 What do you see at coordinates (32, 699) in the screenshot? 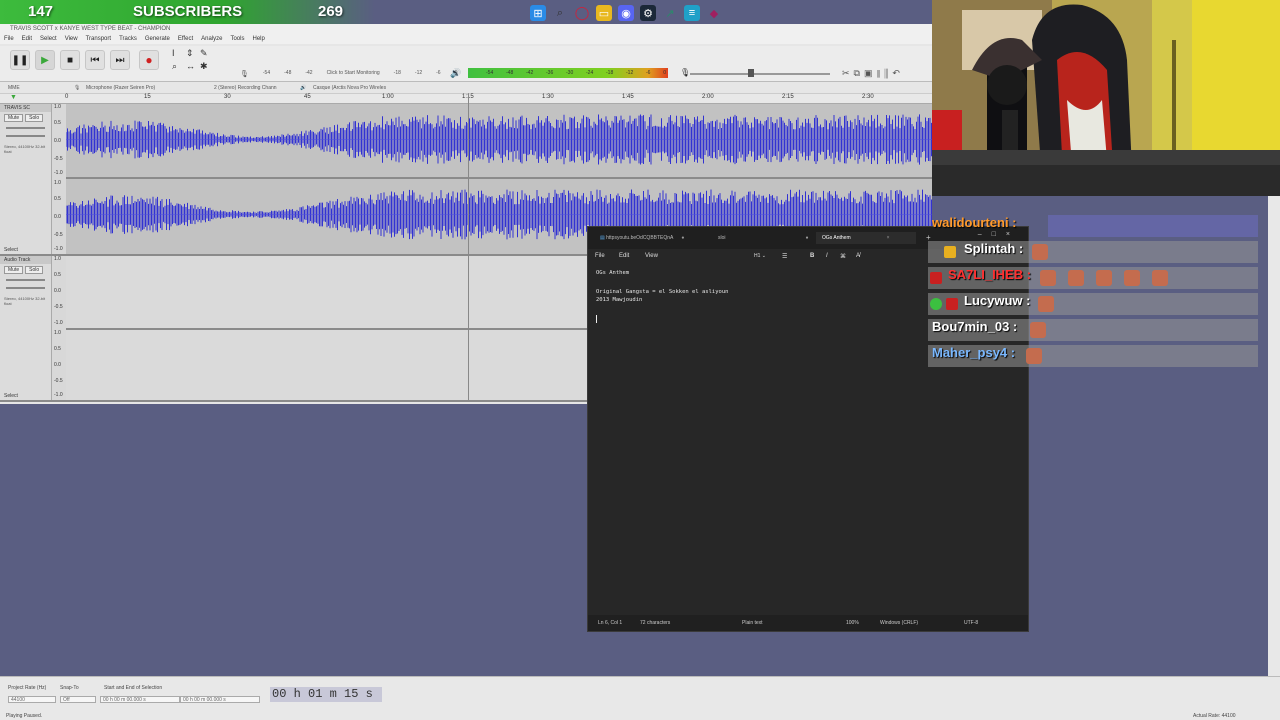
I see `project-rate-select: 44100` at bounding box center [32, 699].